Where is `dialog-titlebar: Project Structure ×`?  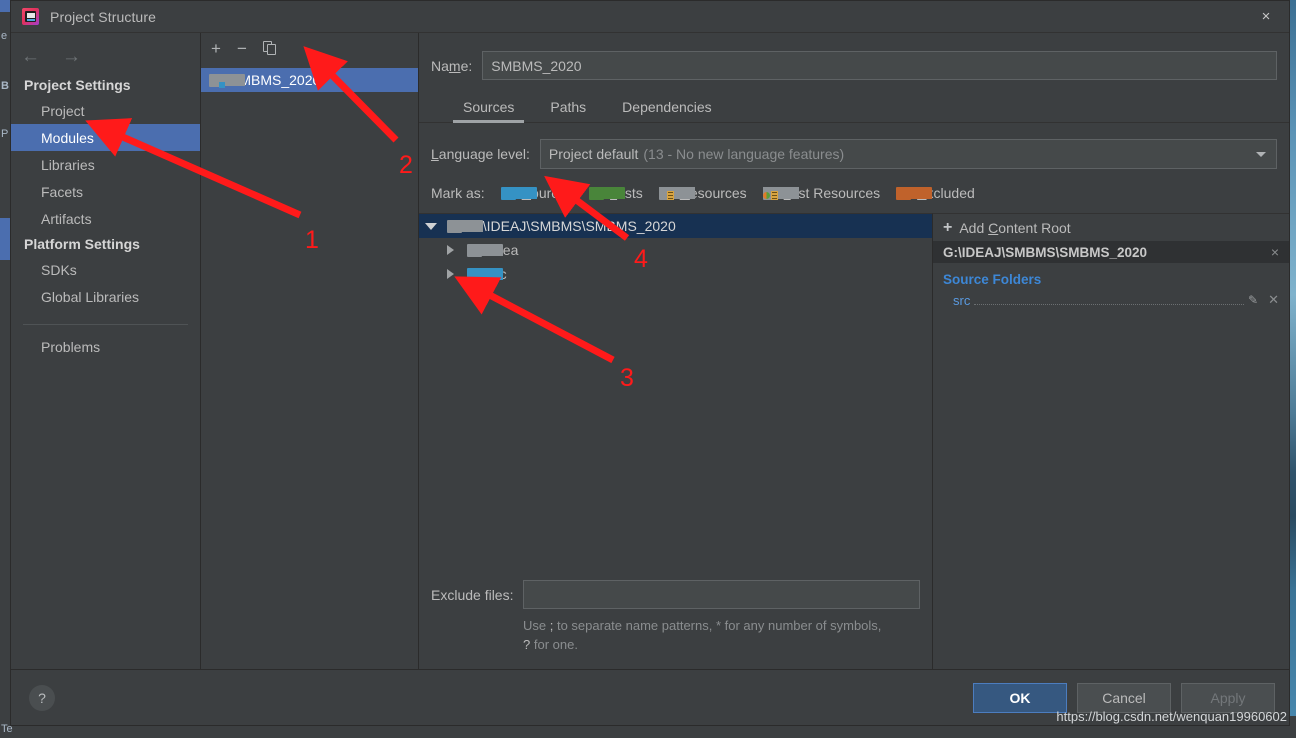
dialog-titlebar: Project Structure × is located at coordinates (650, 16).